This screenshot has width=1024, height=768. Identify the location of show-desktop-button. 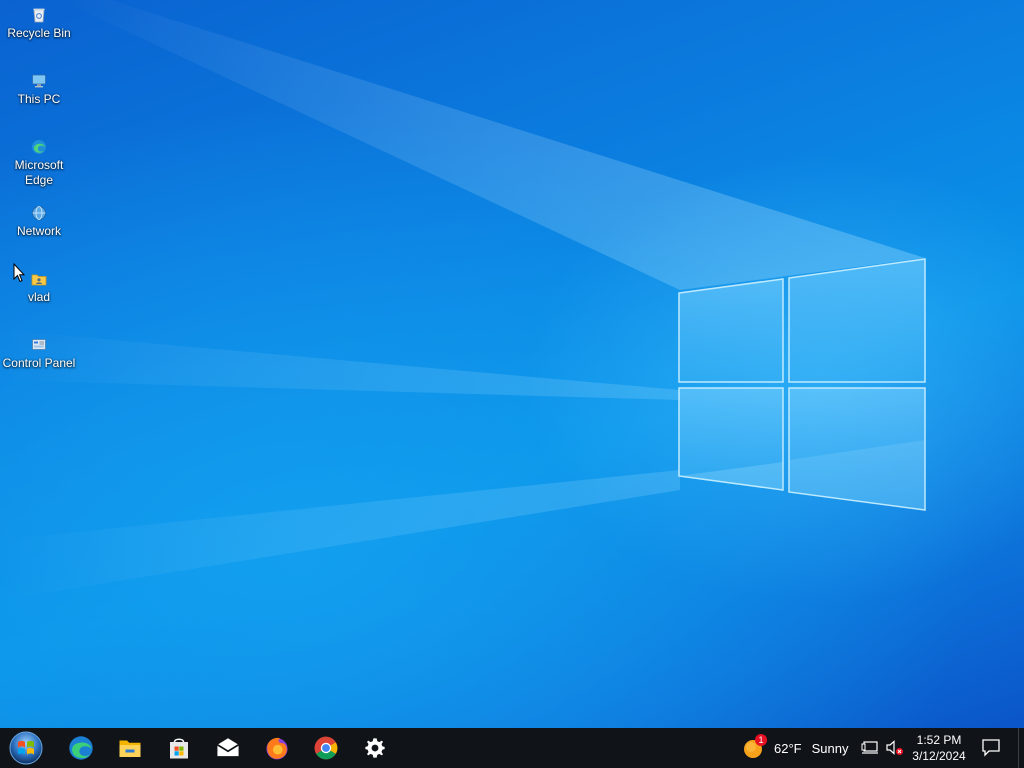
(1021, 748).